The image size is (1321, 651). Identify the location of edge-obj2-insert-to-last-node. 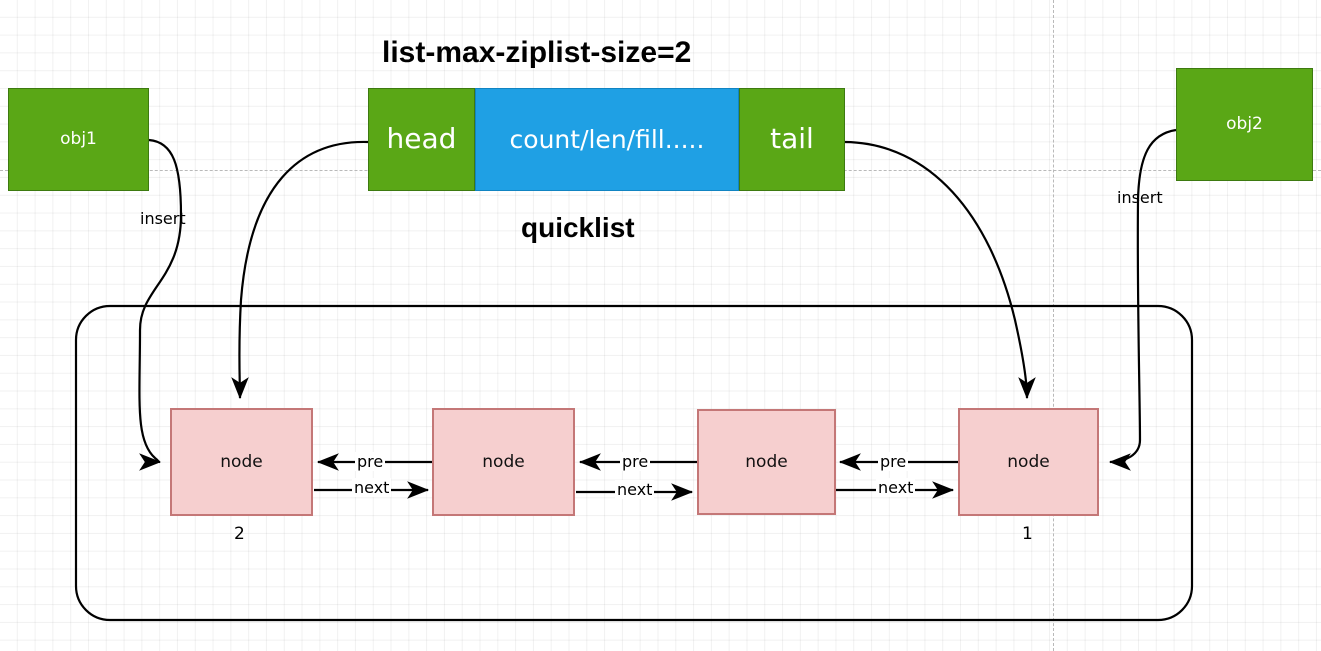
(1142, 299).